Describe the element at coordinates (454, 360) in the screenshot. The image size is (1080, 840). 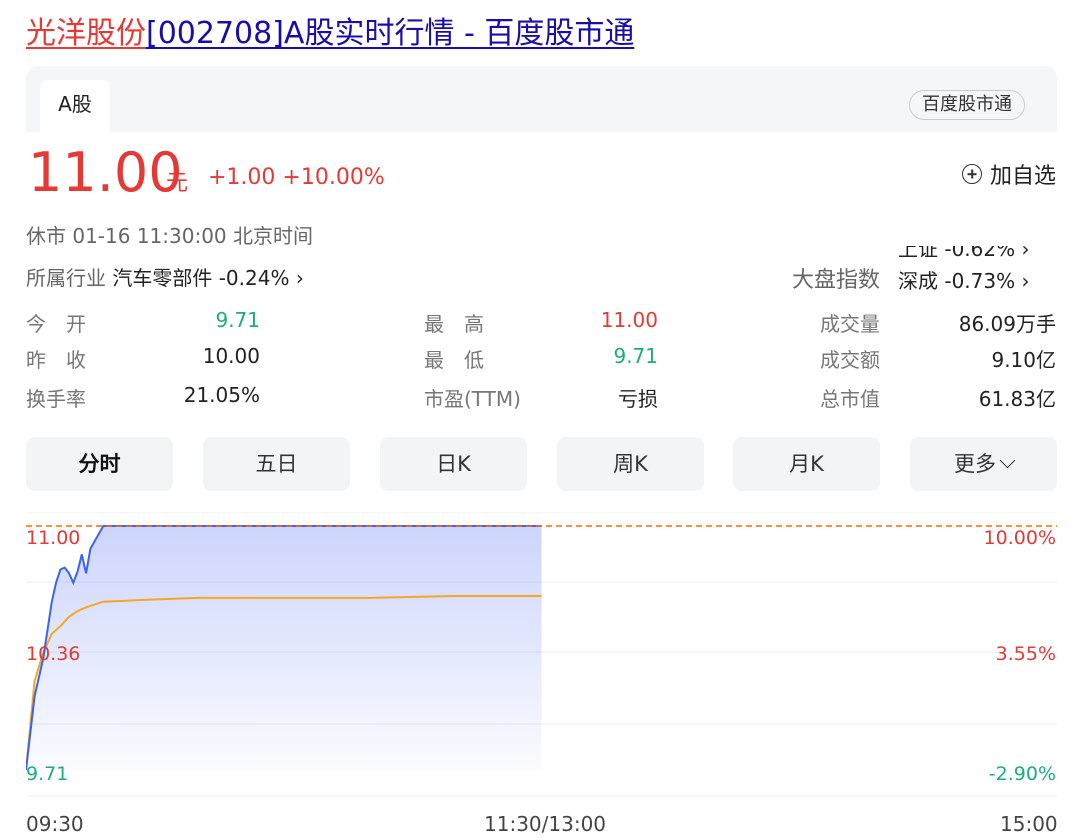
I see `stat-label: 最 低` at that location.